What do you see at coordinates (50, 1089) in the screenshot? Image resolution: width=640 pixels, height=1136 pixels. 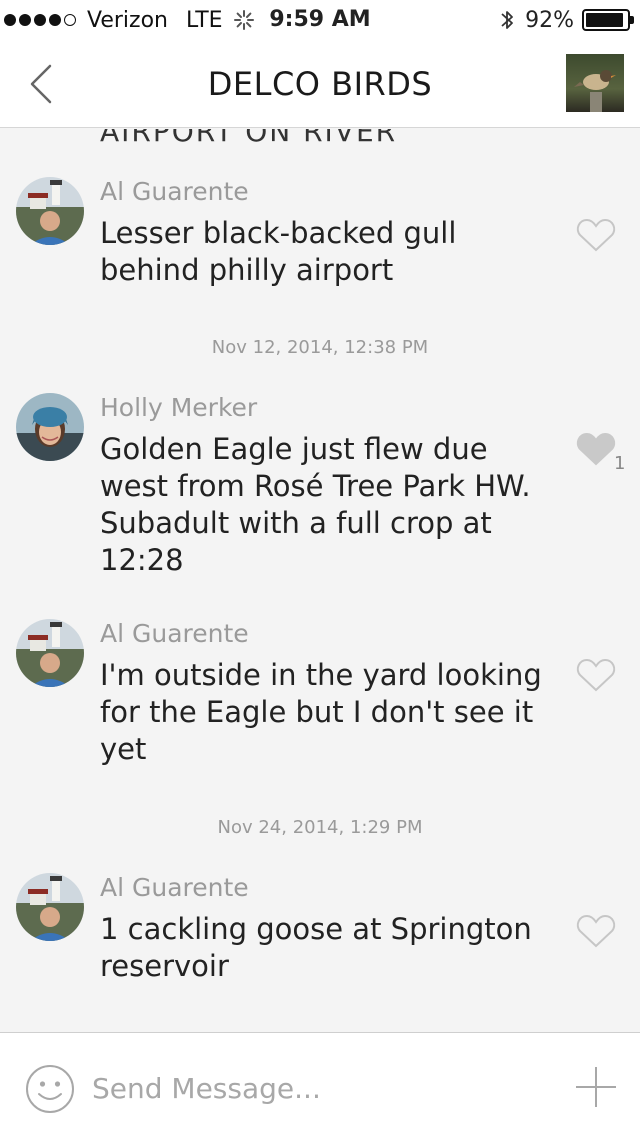 I see `smiley-icon` at bounding box center [50, 1089].